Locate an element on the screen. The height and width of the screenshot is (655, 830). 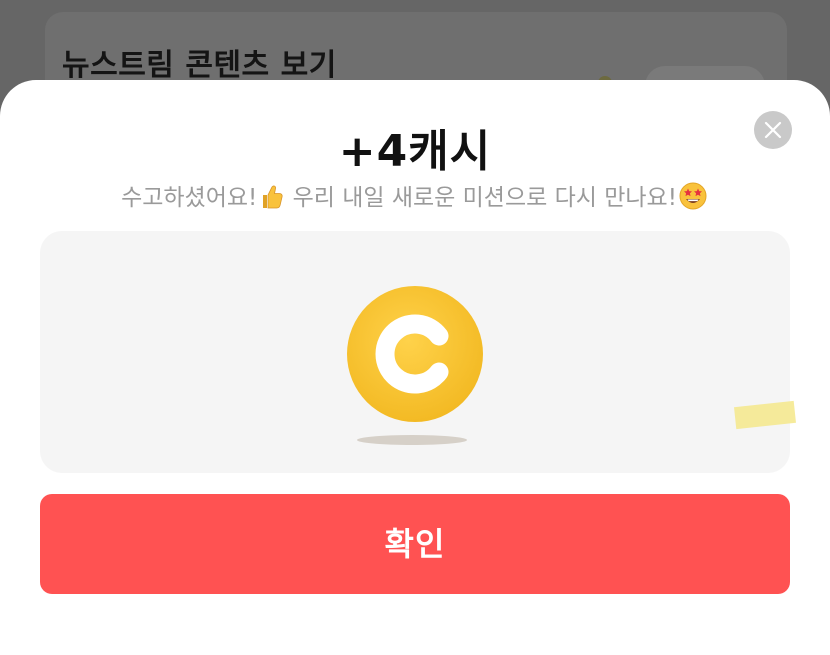
reward-subtitle: 수고하셨어요! 우리 내일 새로운 미션으로 다시 만나요! is located at coordinates (415, 197).